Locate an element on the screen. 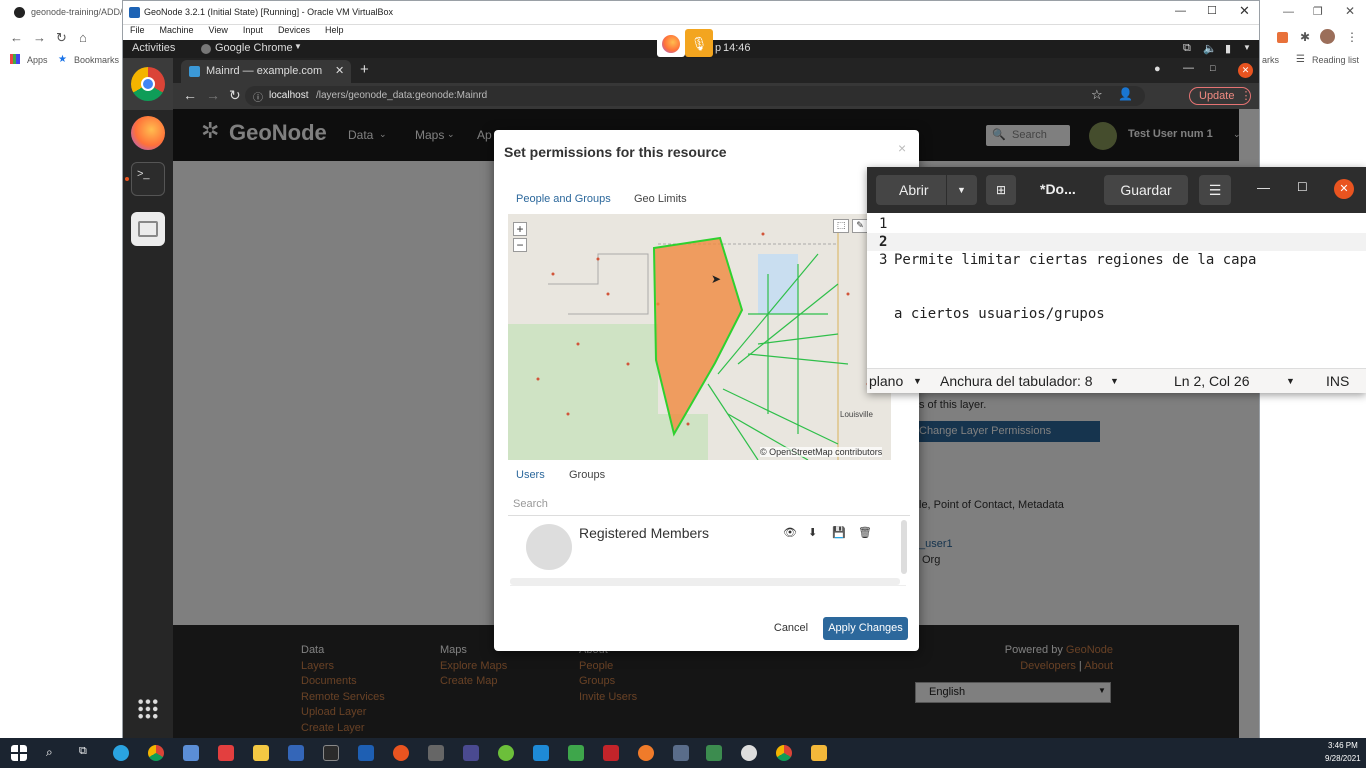 The width and height of the screenshot is (1366, 768). bookmark-bookmarks: Bookmarks is located at coordinates (96, 60).